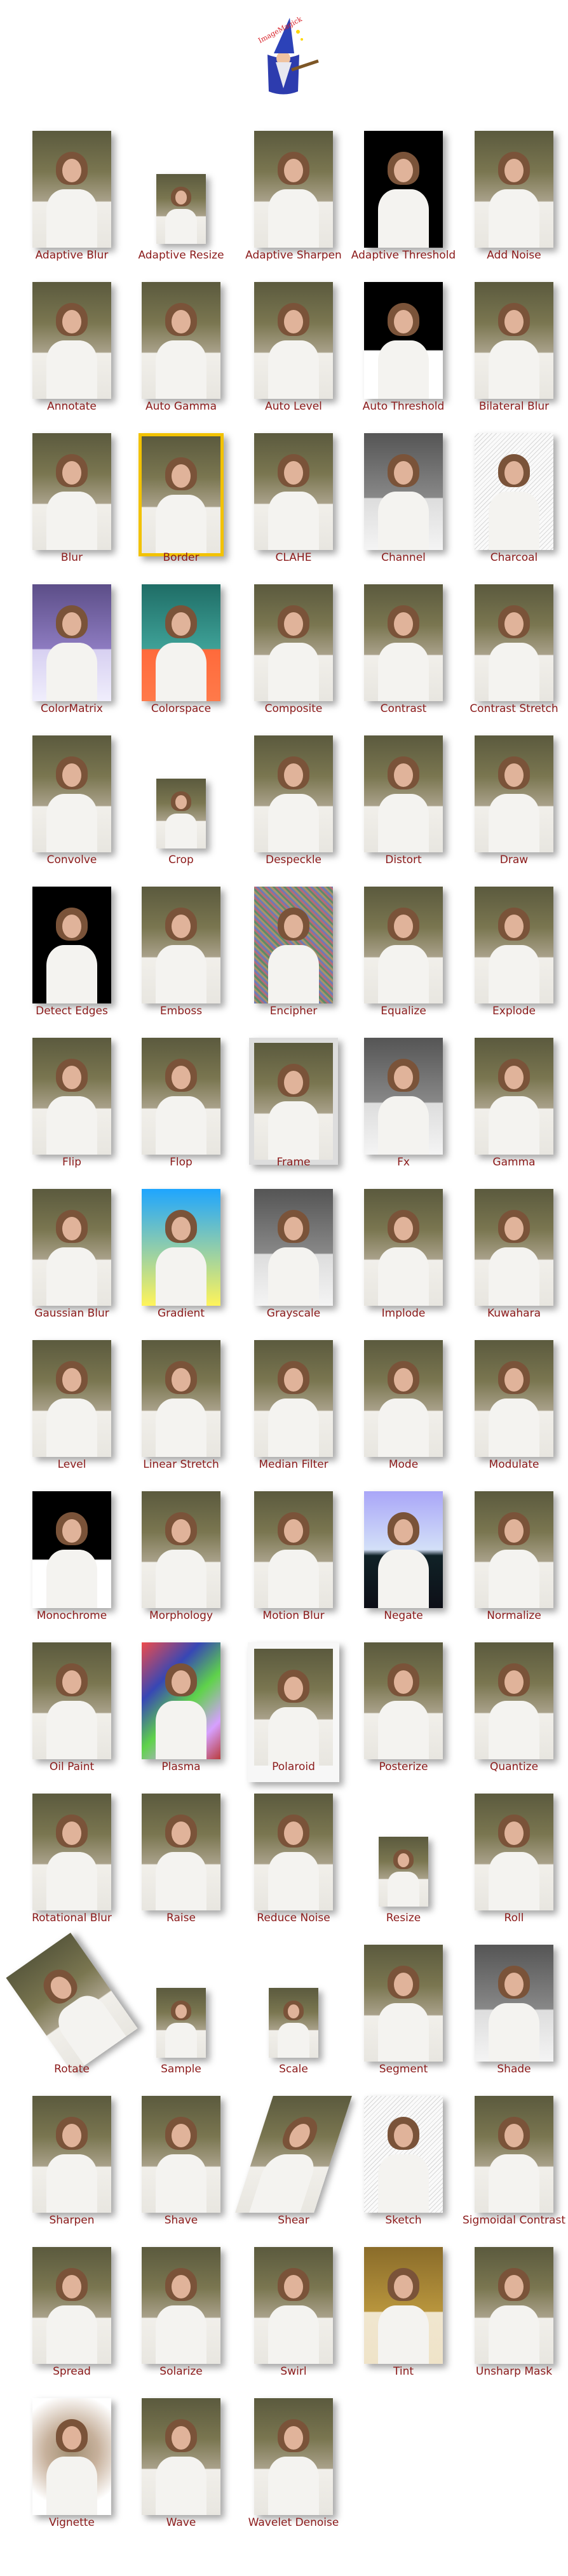 The width and height of the screenshot is (568, 2576). Describe the element at coordinates (72, 1464) in the screenshot. I see `effect-label: Level` at that location.